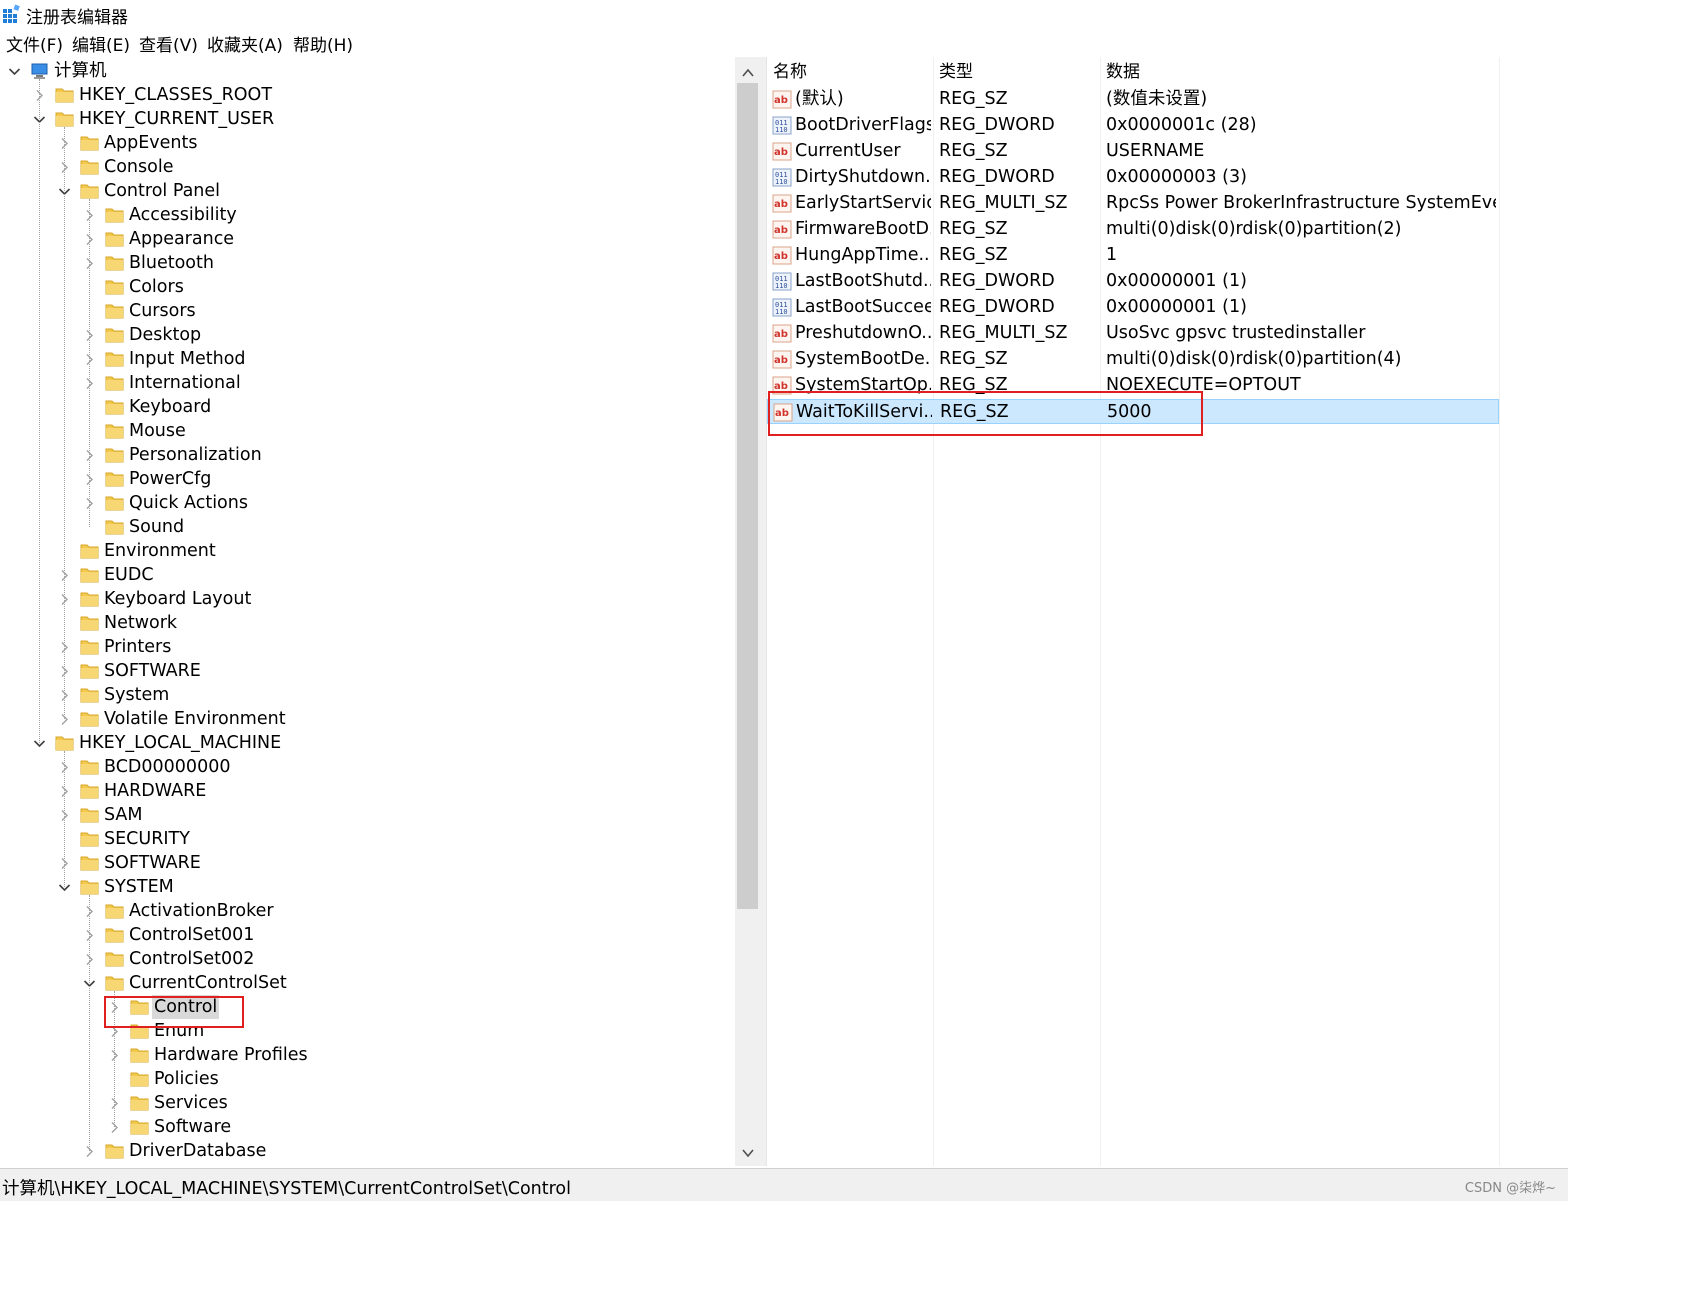 The width and height of the screenshot is (1696, 1296). Describe the element at coordinates (367, 959) in the screenshot. I see `tree-node: ControlSet002` at that location.